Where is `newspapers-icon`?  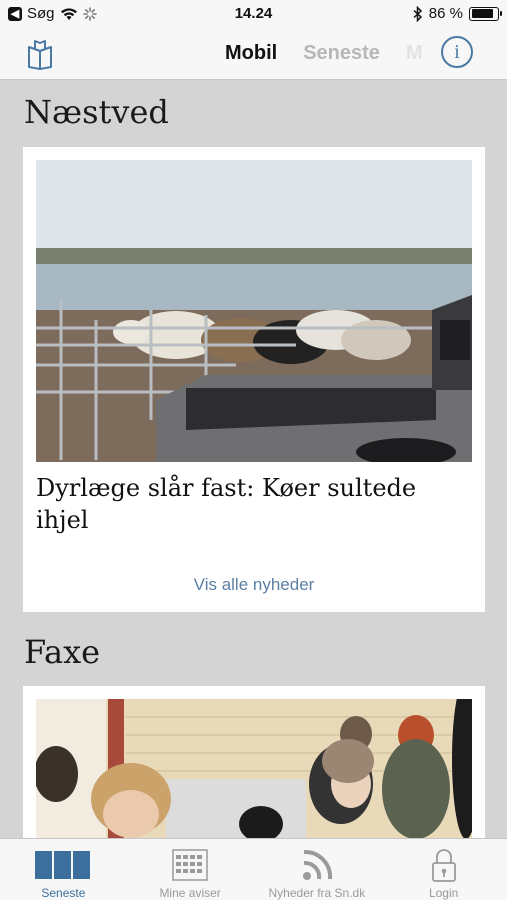 newspapers-icon is located at coordinates (63, 865).